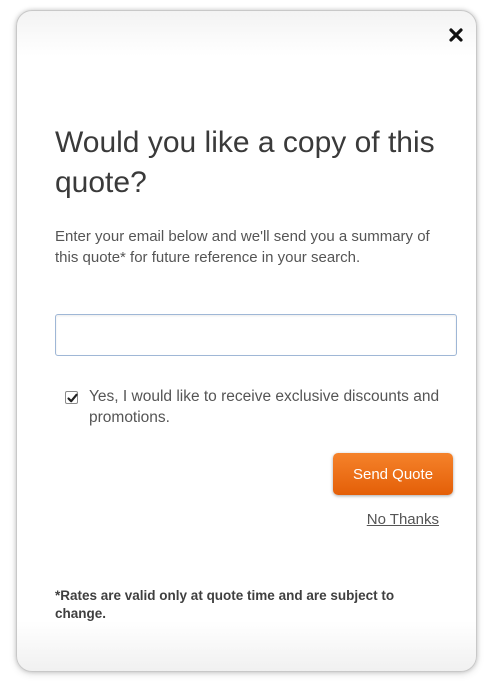  Describe the element at coordinates (245, 162) in the screenshot. I see `modal-title: Would you like a copy of this quote?` at that location.